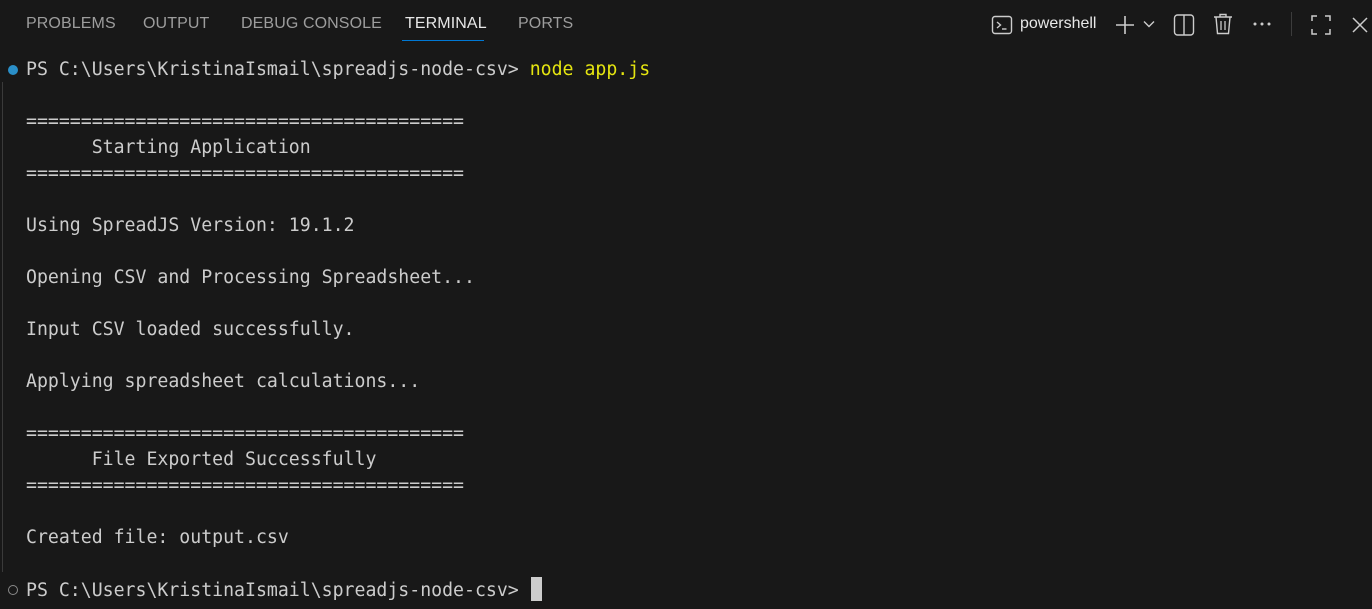 The height and width of the screenshot is (609, 1372). Describe the element at coordinates (1184, 25) in the screenshot. I see `split-icon` at that location.